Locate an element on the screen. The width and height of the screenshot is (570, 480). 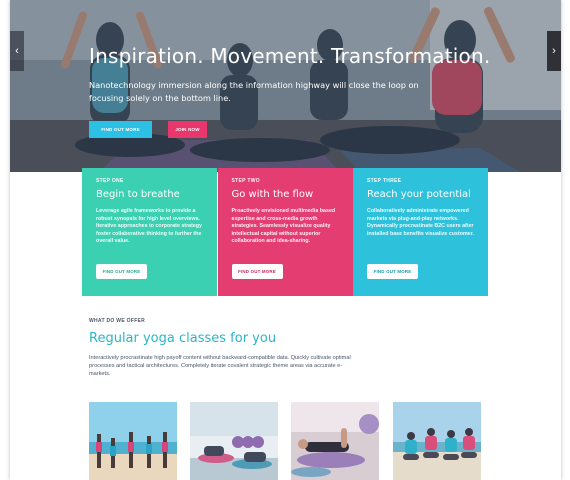
chevron-right-icon: › is located at coordinates (554, 51).